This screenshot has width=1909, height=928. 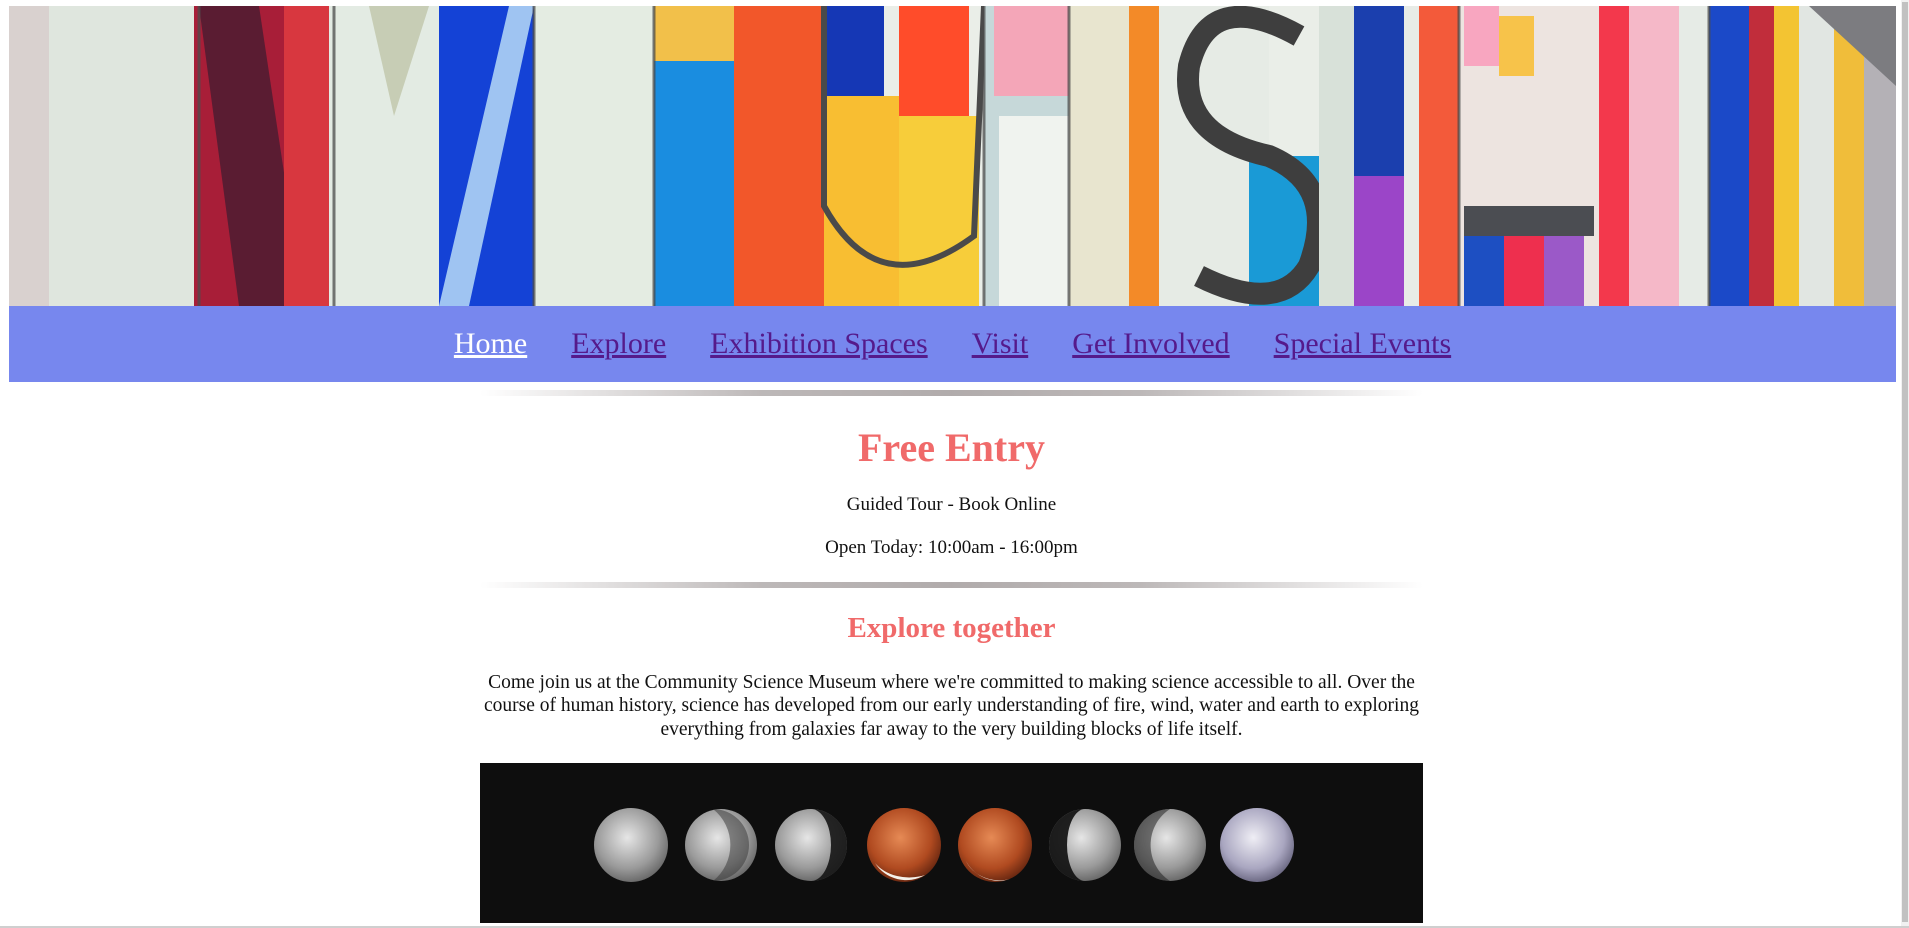 I want to click on nav-link-visit: Visit, so click(x=1000, y=344).